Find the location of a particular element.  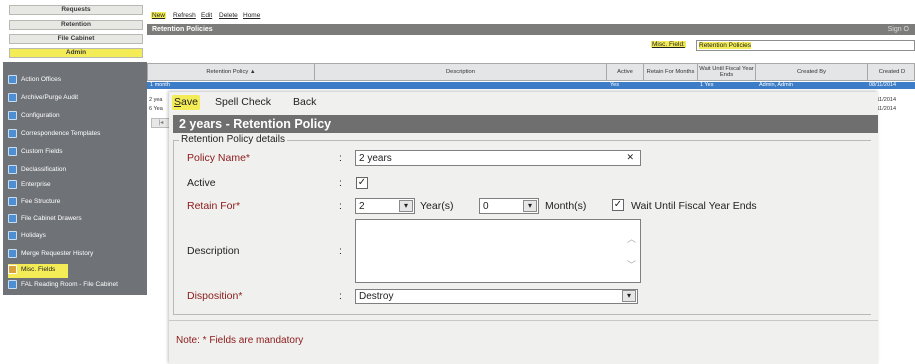

nav-admin: Admin is located at coordinates (76, 53).